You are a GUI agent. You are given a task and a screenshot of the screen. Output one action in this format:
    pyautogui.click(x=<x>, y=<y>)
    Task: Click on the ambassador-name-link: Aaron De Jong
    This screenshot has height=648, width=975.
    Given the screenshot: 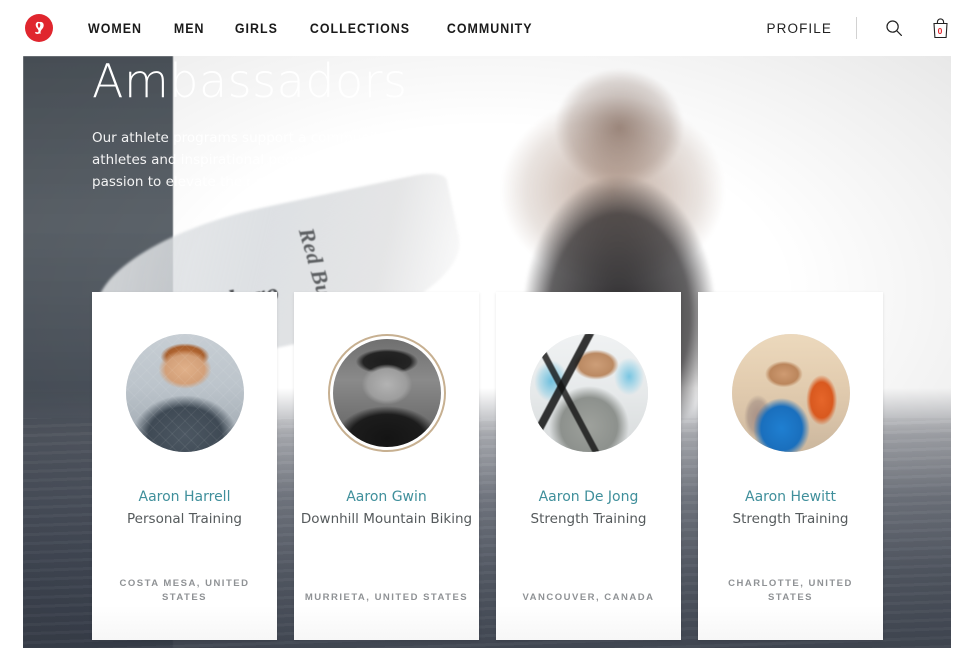 What is the action you would take?
    pyautogui.click(x=589, y=497)
    